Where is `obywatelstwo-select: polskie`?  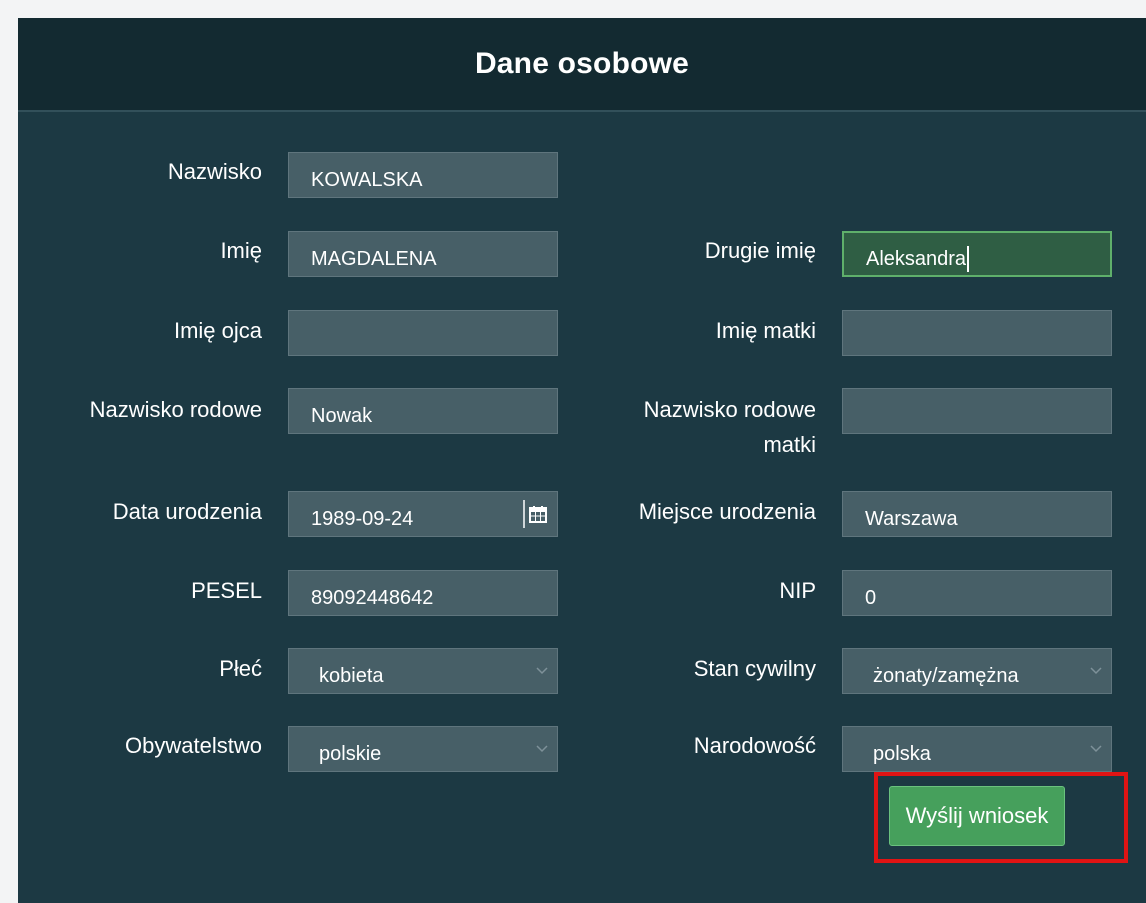
obywatelstwo-select: polskie is located at coordinates (423, 749).